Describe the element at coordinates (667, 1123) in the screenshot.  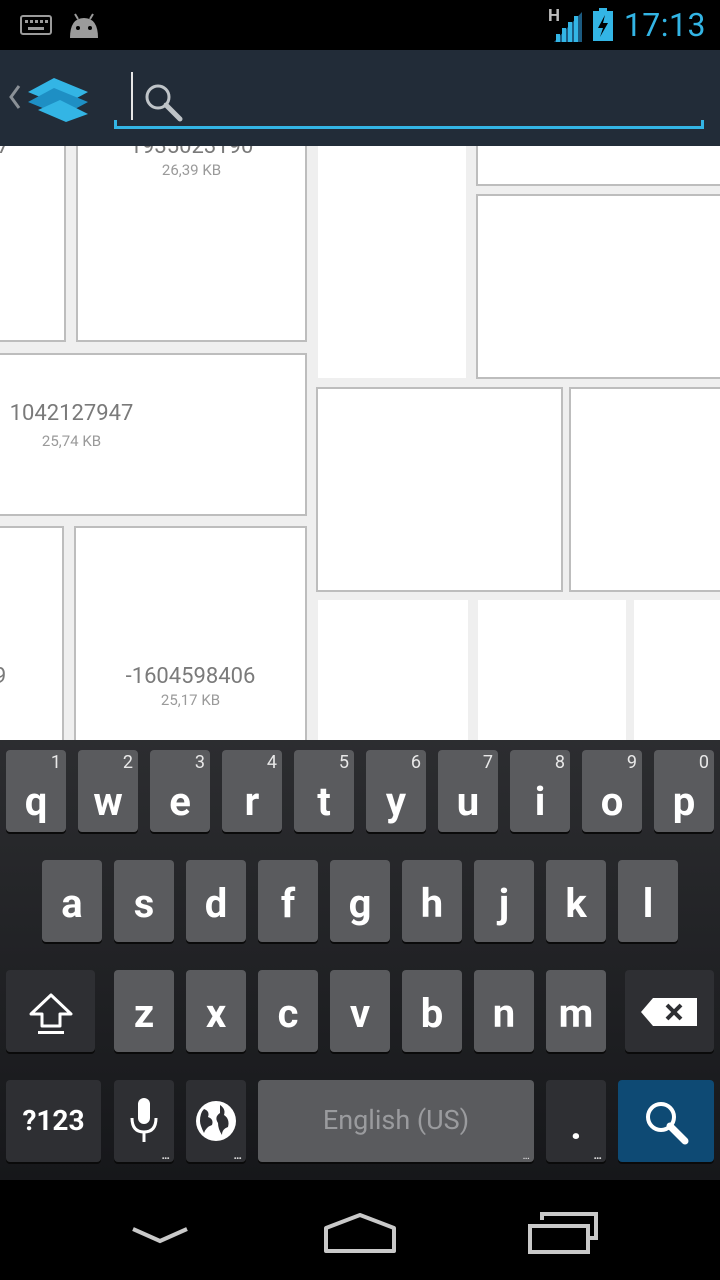
I see `search-icon` at that location.